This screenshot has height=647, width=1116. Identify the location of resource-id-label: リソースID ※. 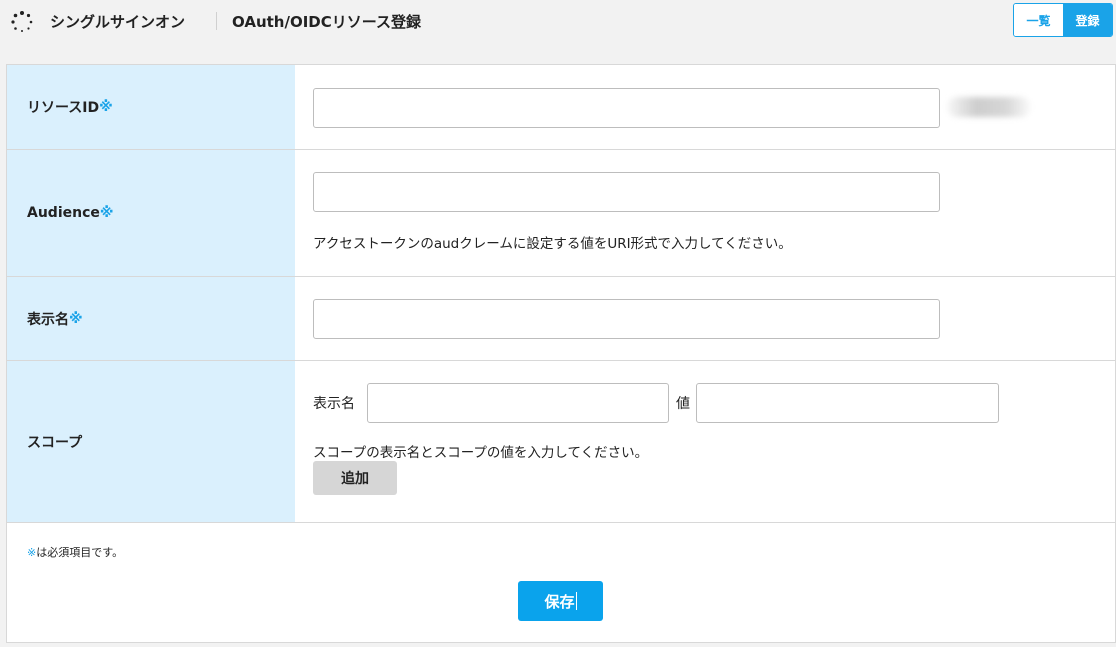
(151, 107).